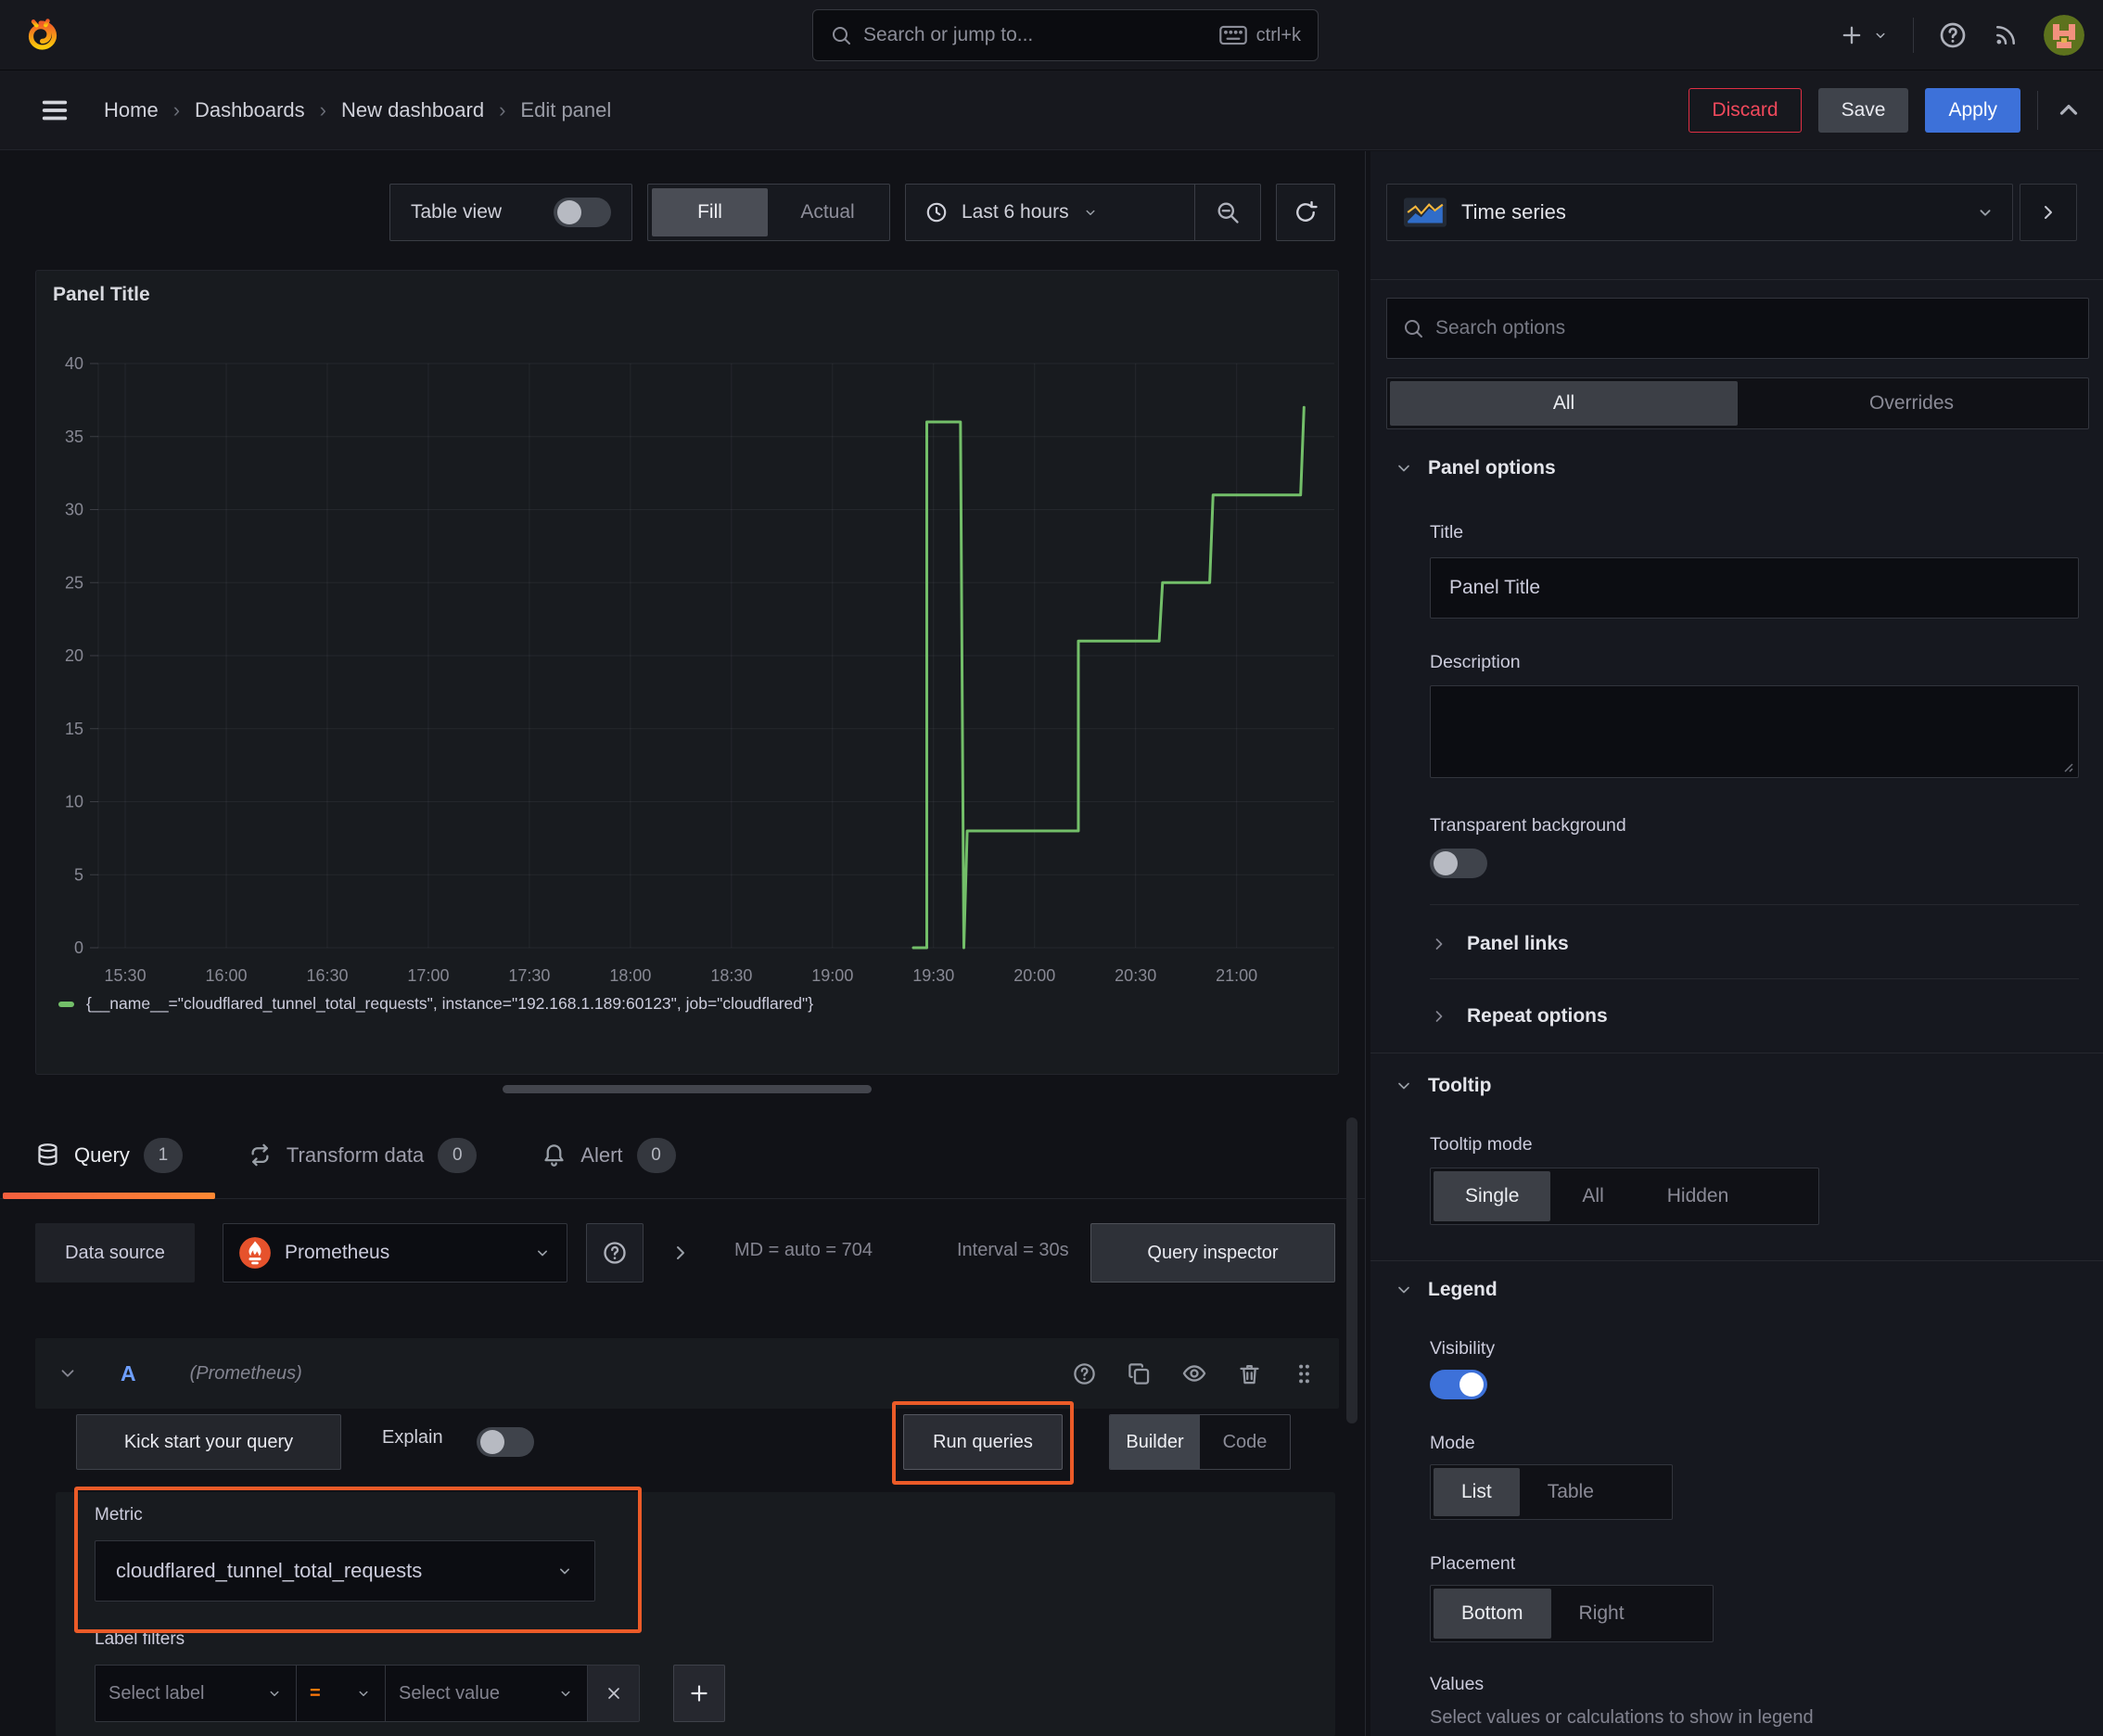 The height and width of the screenshot is (1736, 2103). Describe the element at coordinates (2064, 35) in the screenshot. I see `user-avatar` at that location.